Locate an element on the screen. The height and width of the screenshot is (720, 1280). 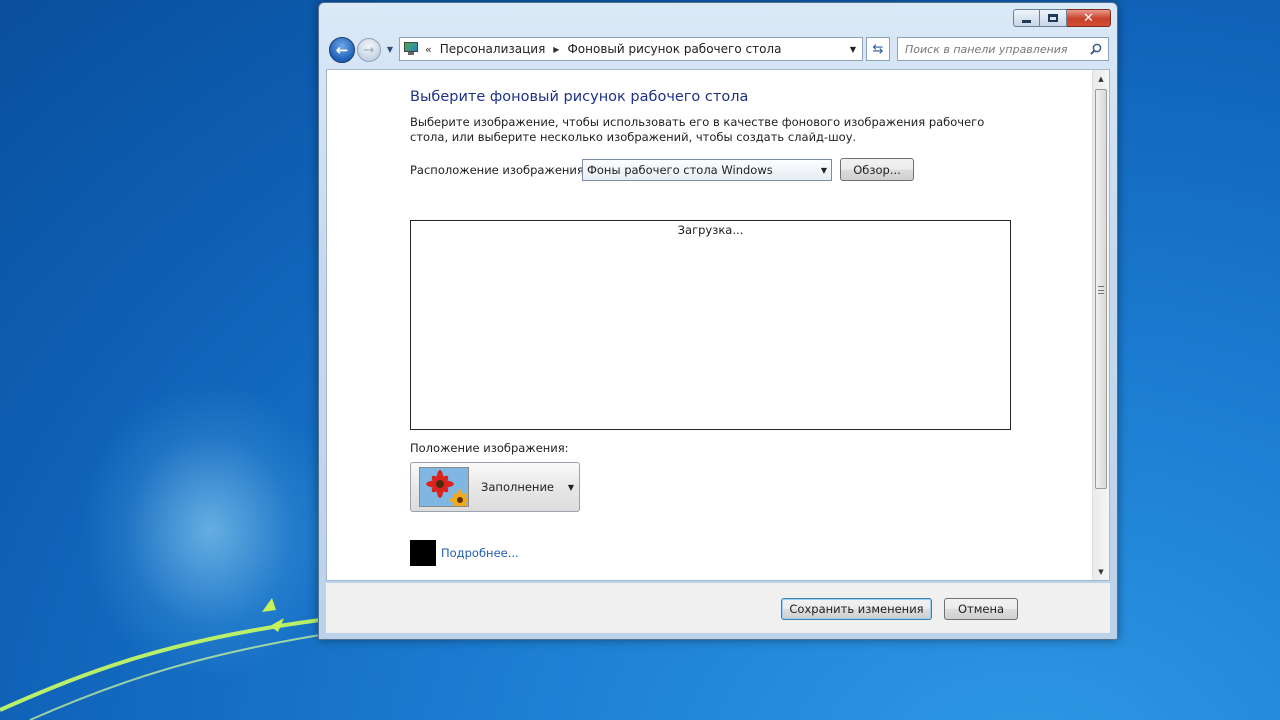
picture-position-select: Заполнение ▼ is located at coordinates (495, 487).